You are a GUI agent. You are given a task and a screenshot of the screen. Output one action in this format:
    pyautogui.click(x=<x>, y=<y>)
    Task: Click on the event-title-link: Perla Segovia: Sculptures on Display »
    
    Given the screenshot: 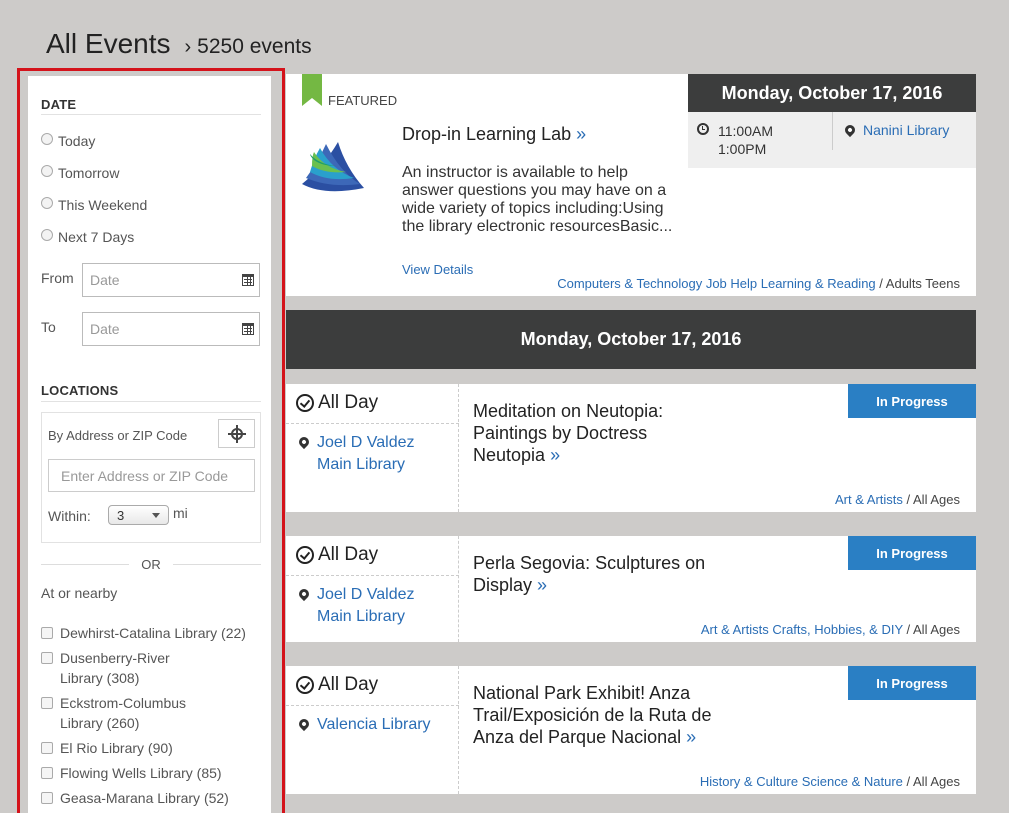 What is the action you would take?
    pyautogui.click(x=608, y=574)
    